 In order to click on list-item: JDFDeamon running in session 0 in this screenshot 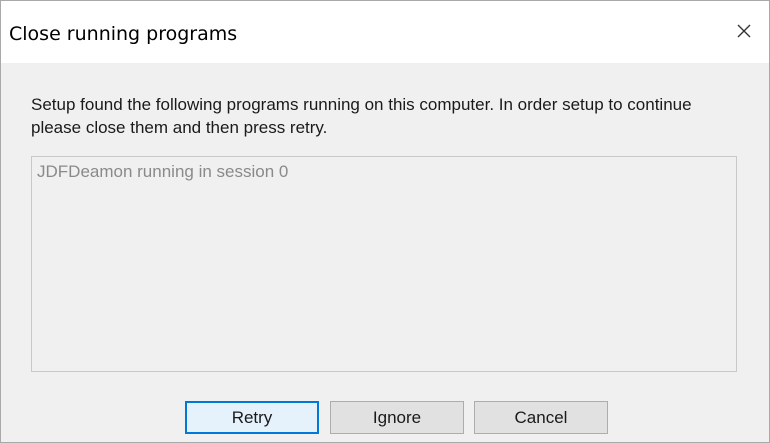, I will do `click(162, 172)`.